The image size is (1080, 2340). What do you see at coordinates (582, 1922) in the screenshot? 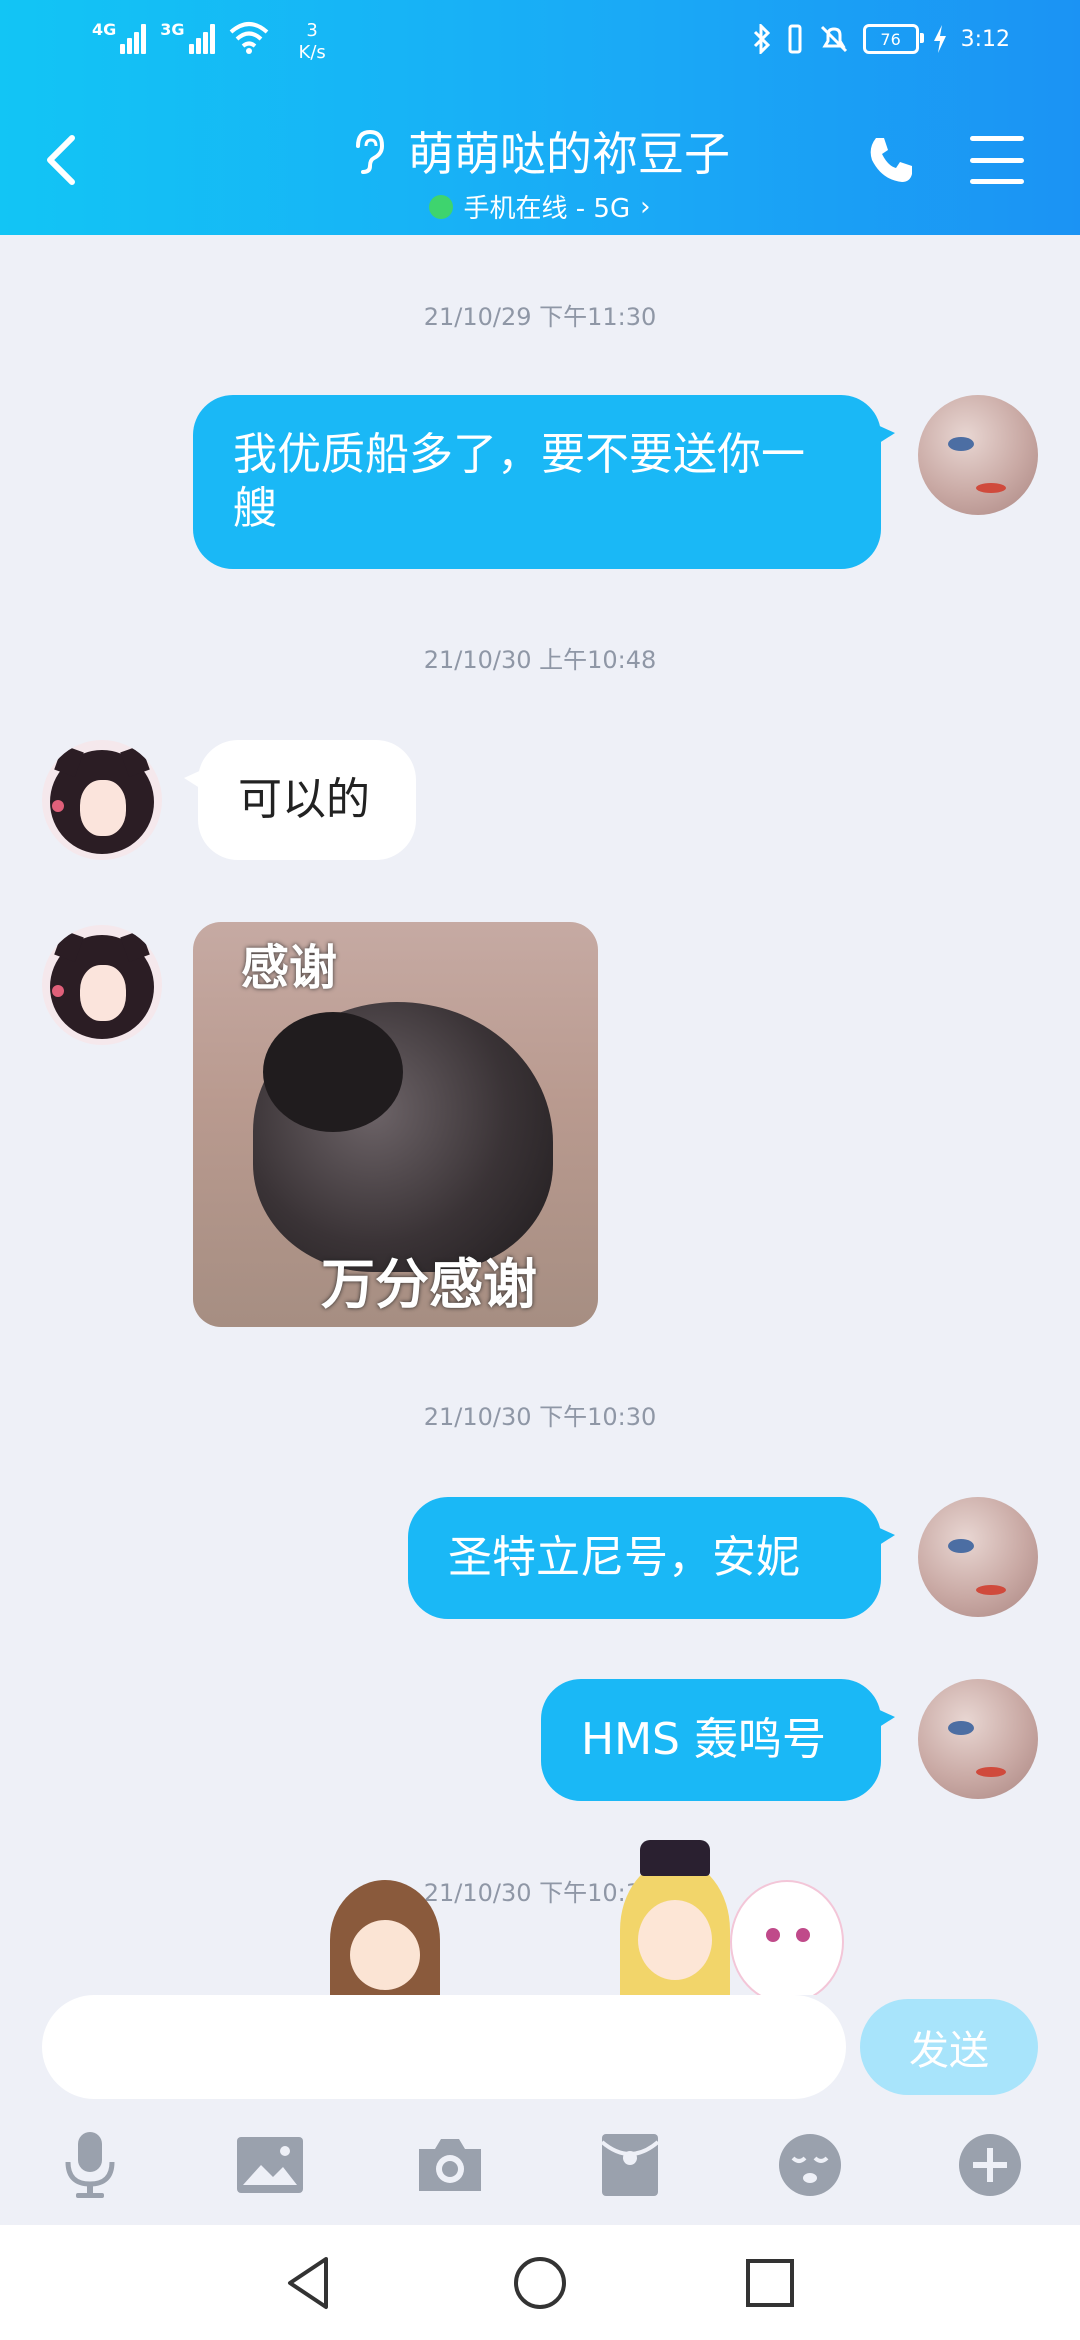
I see `chat-decoration-characters` at bounding box center [582, 1922].